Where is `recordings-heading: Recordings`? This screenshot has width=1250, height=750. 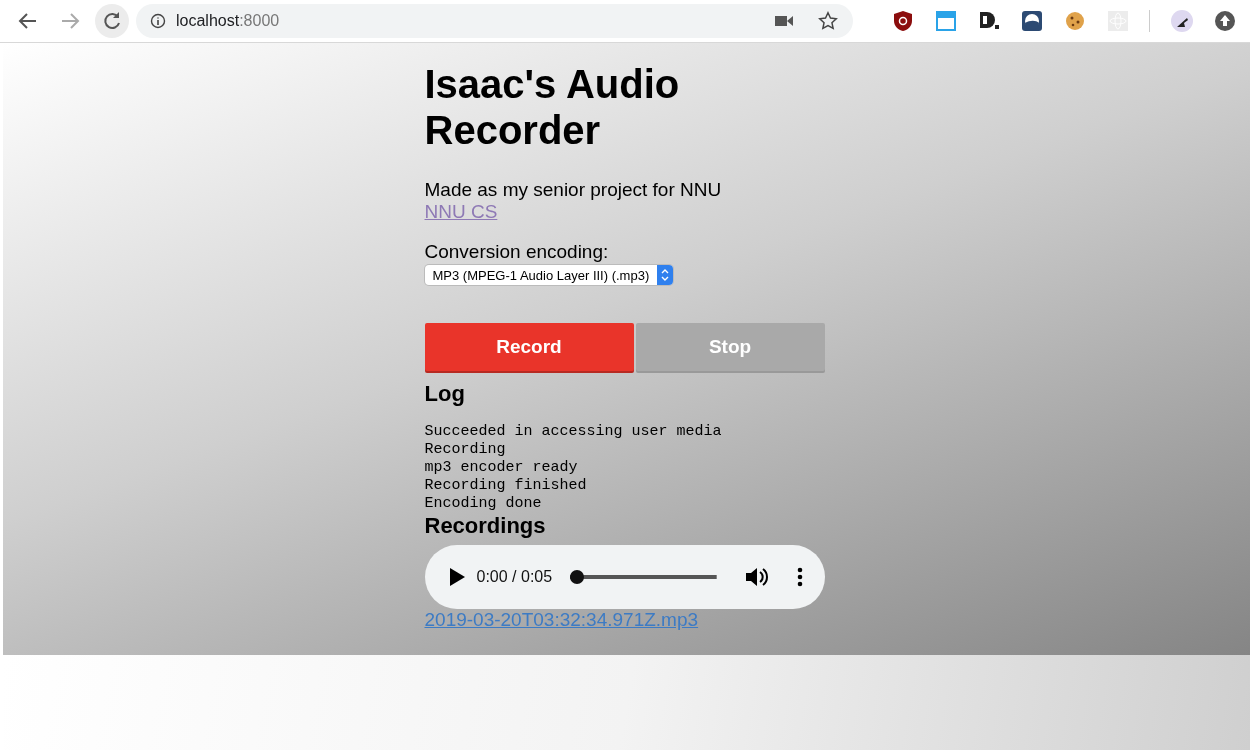 recordings-heading: Recordings is located at coordinates (485, 526).